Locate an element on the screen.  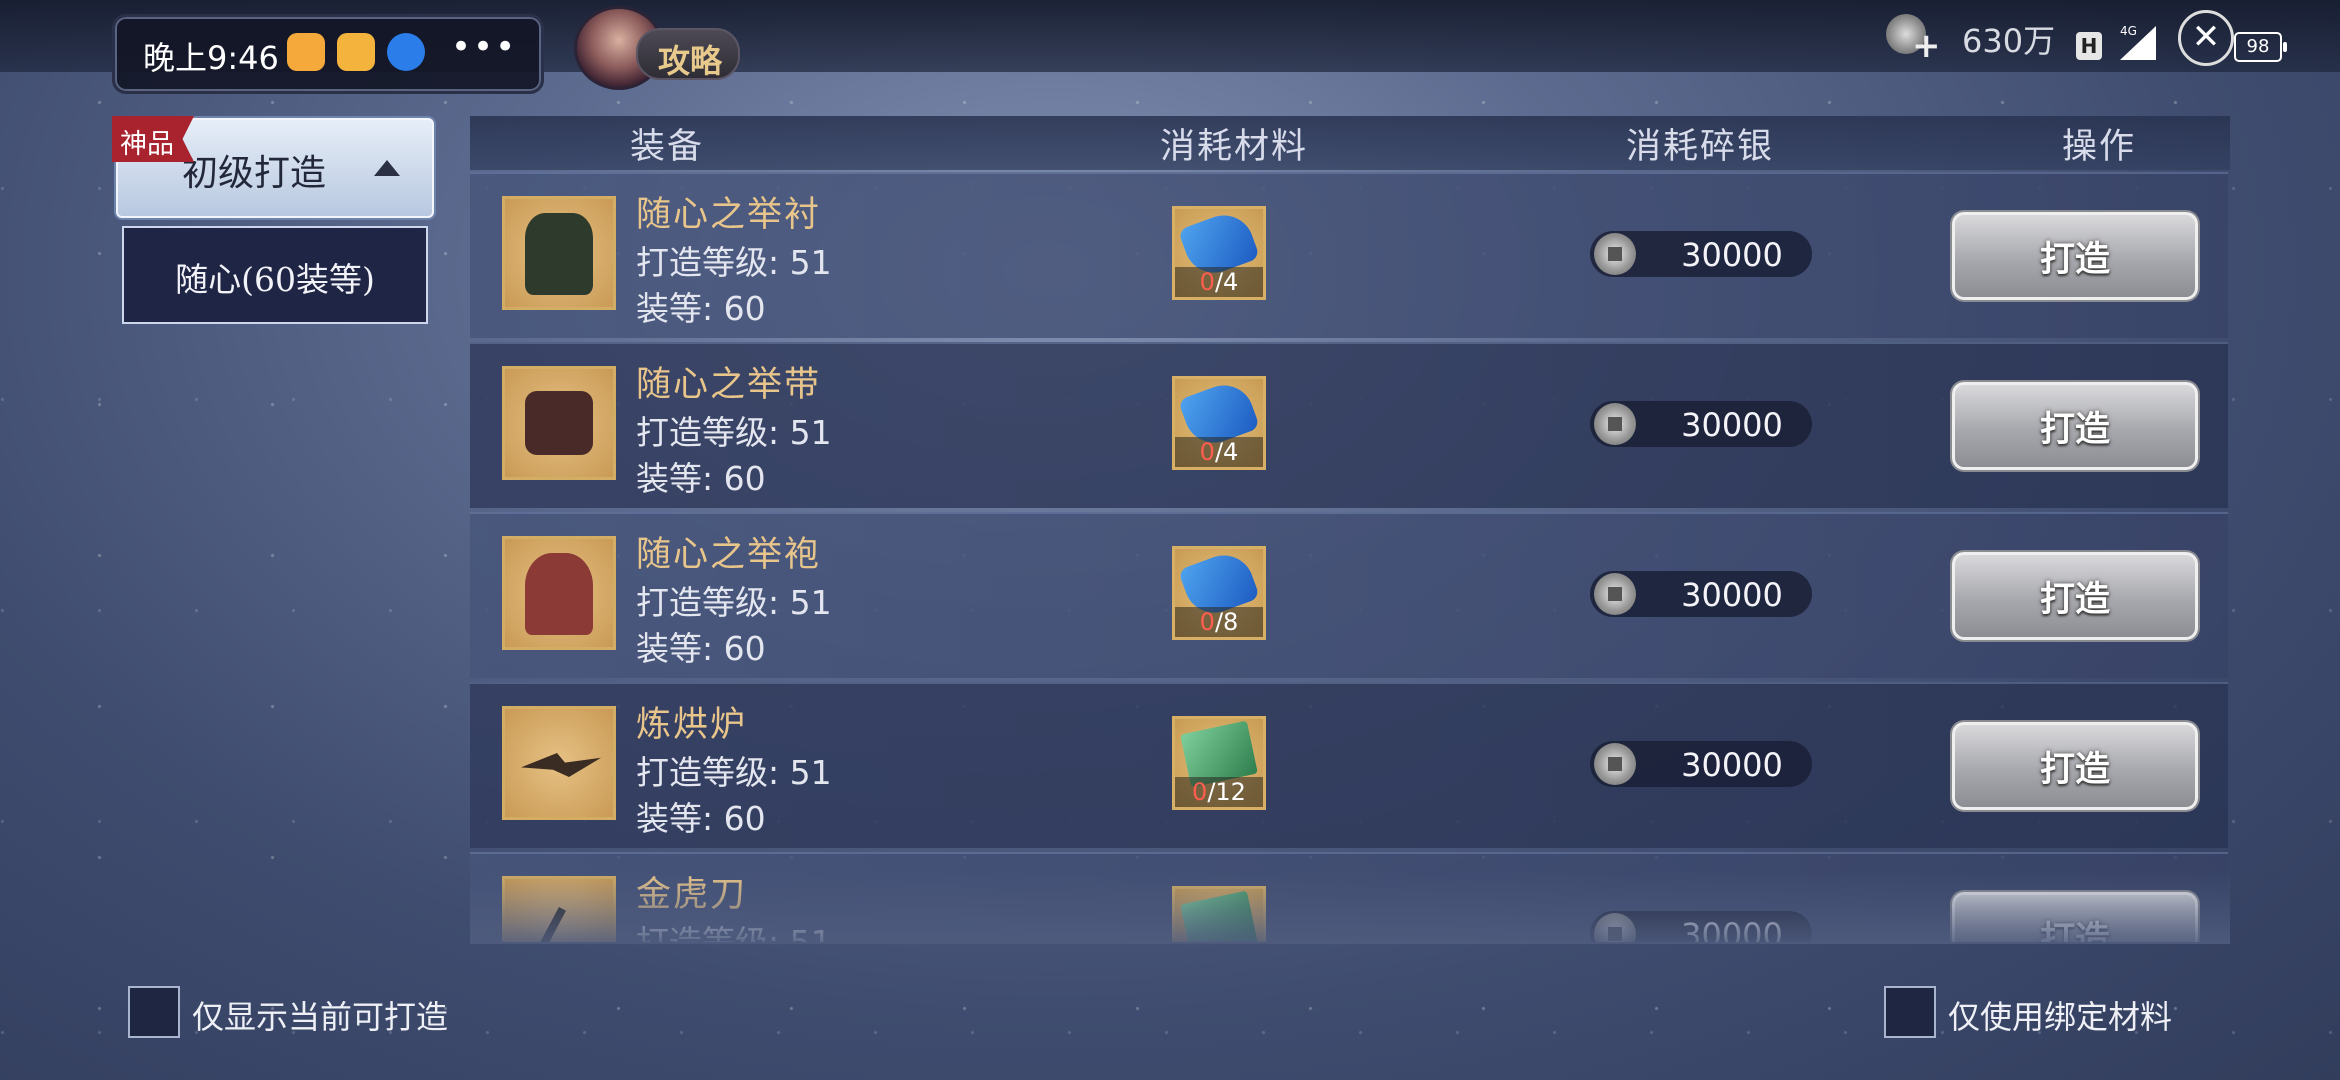
guide-button: 攻略 is located at coordinates (688, 54).